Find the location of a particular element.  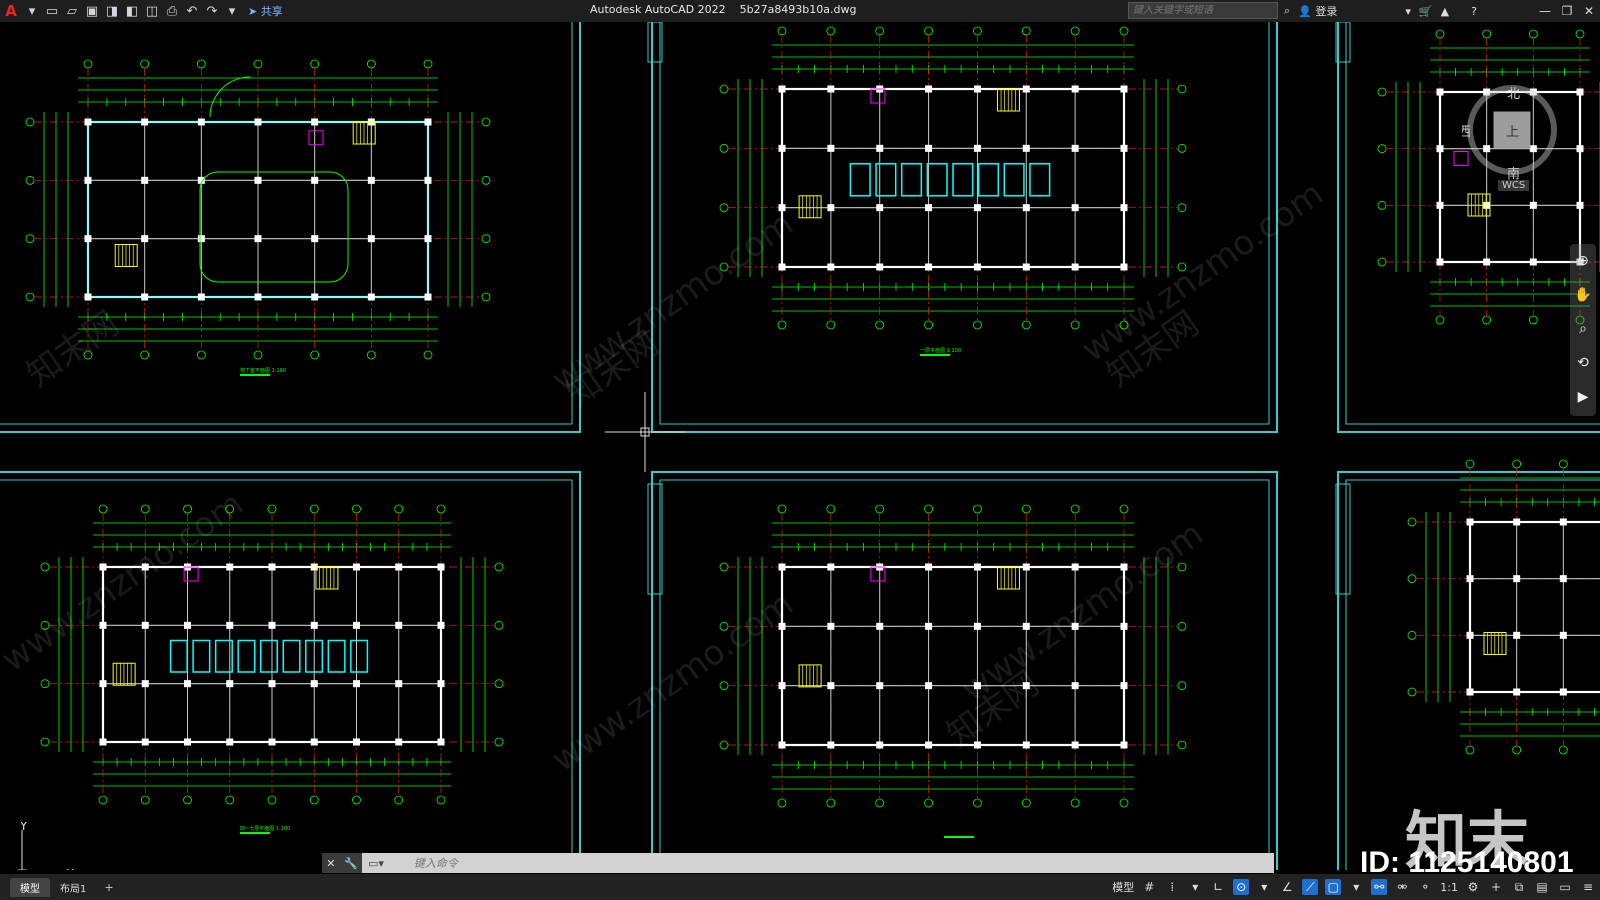

showmotion-icon: ▶ is located at coordinates (1583, 397).